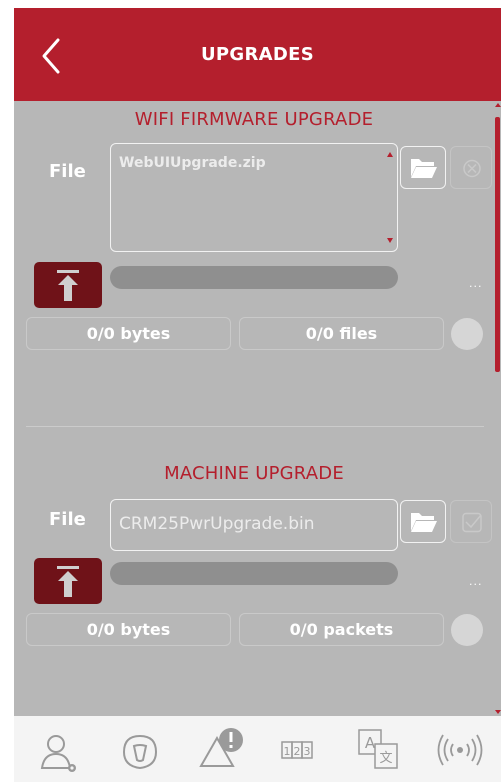 Image resolution: width=501 pixels, height=782 pixels. I want to click on svg-text: 1, so click(287, 751).